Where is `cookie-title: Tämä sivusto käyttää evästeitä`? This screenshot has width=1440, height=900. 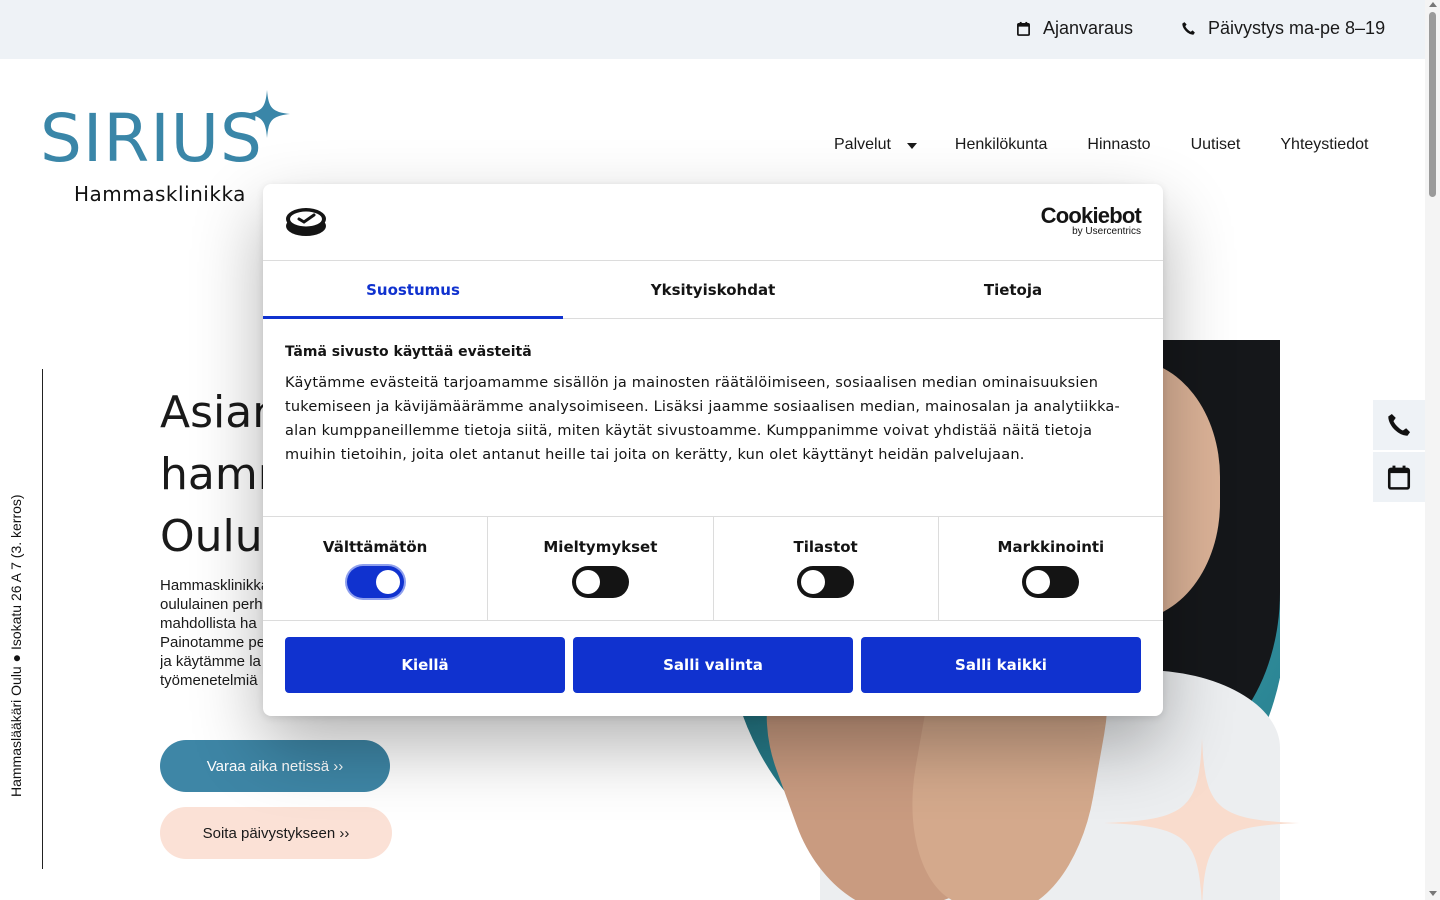
cookie-title: Tämä sivusto käyttää evästeitä is located at coordinates (408, 352).